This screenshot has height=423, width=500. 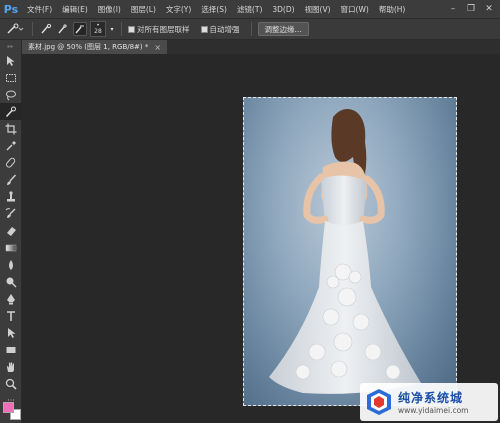 What do you see at coordinates (392, 9) in the screenshot?
I see `menu-help: 帮助(H)` at bounding box center [392, 9].